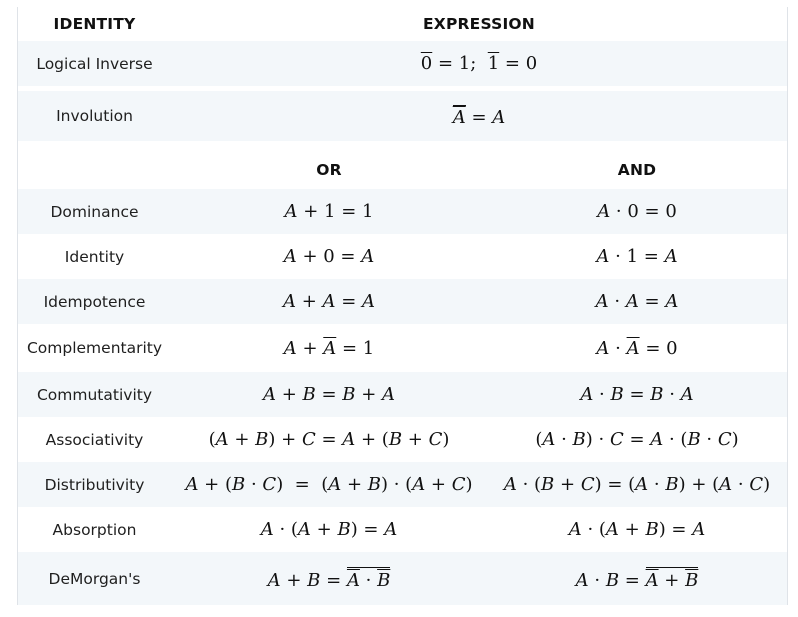 This screenshot has width=798, height=617. Describe the element at coordinates (637, 578) in the screenshot. I see `and-expression-demorgans: A · B = A + B` at that location.